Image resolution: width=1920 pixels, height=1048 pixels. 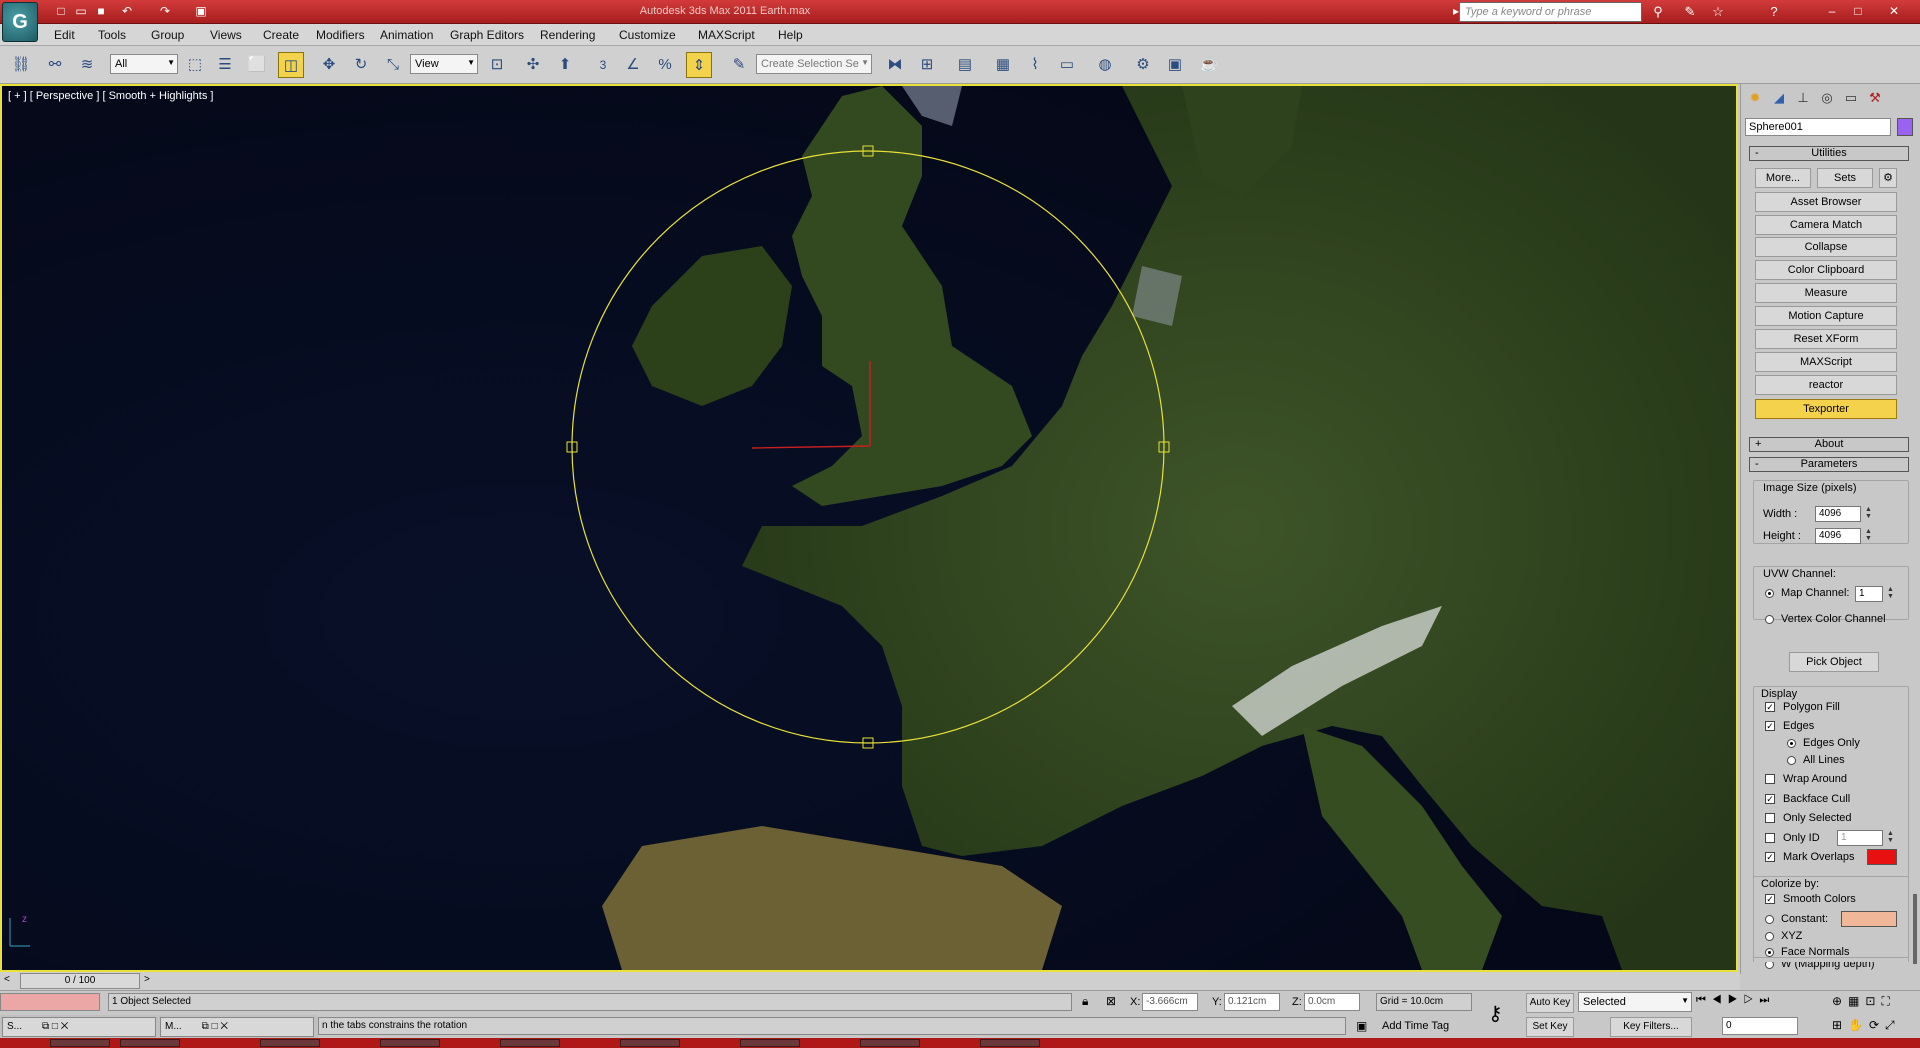 I want to click on tab-display-icon: ▭, so click(x=1851, y=98).